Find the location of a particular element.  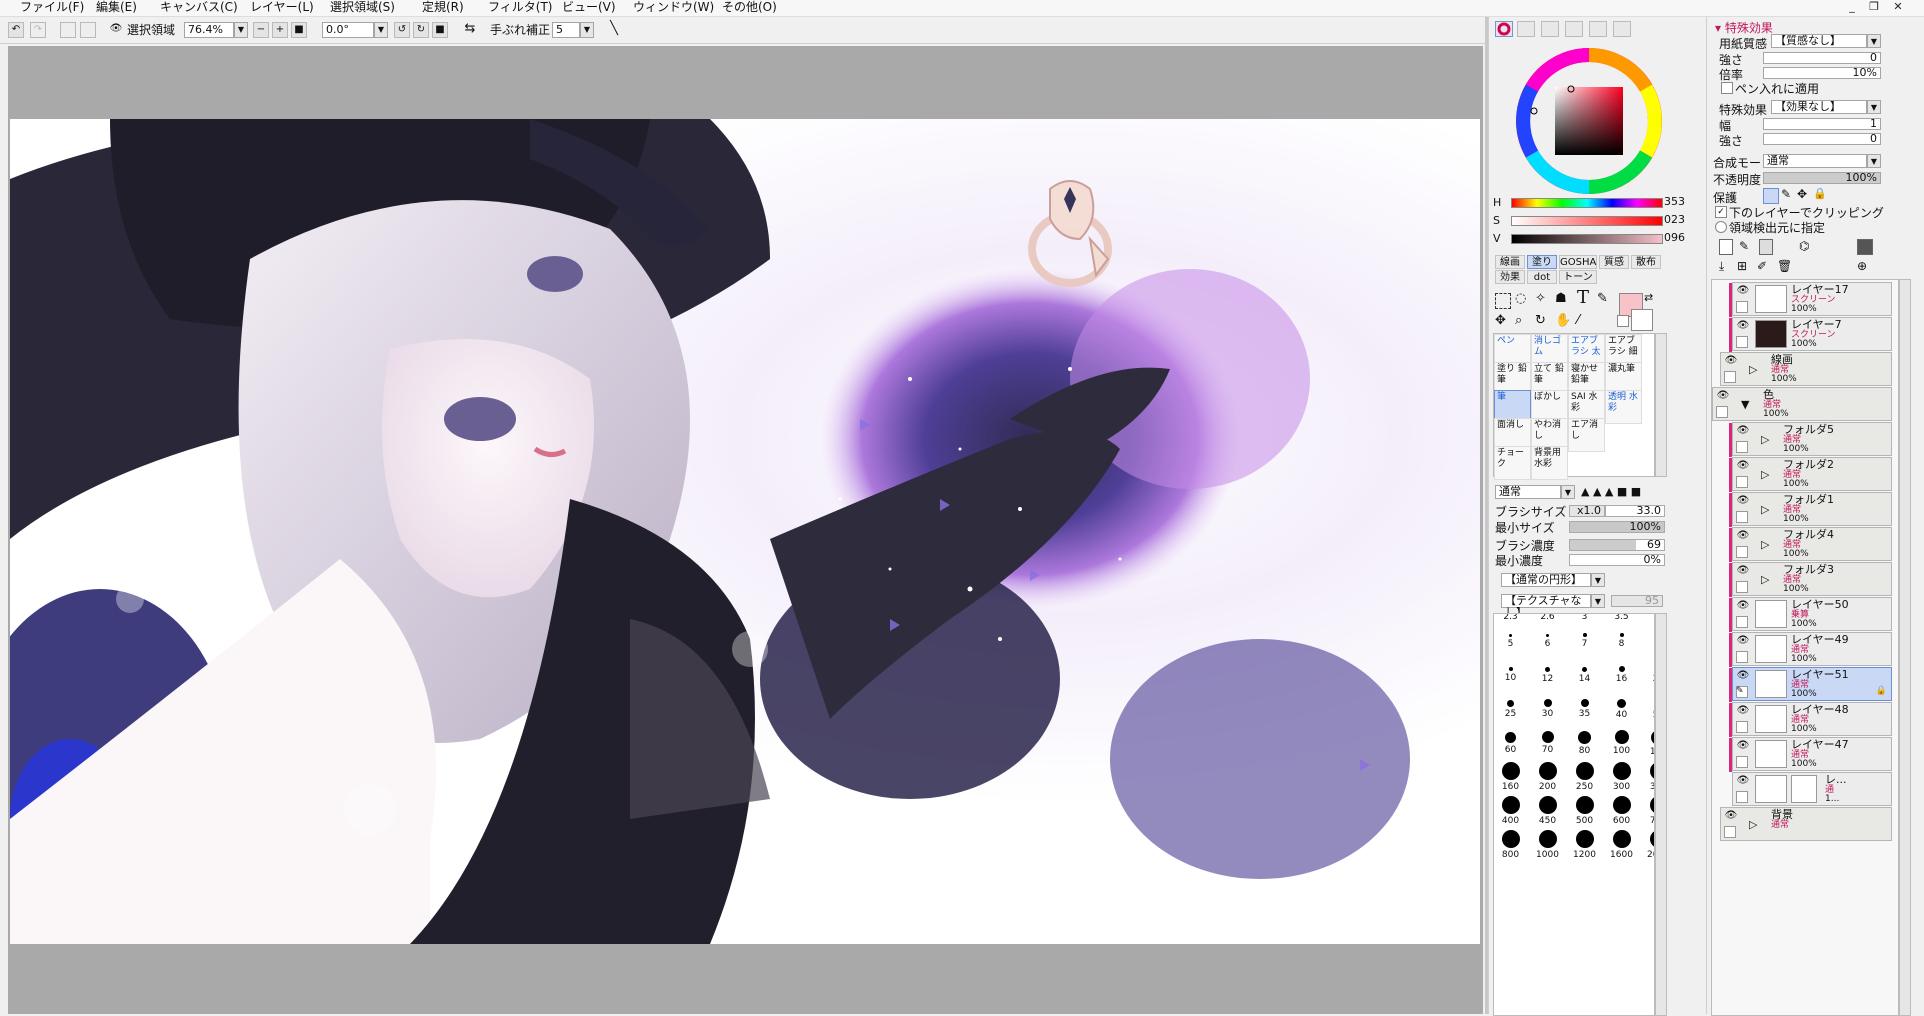

tab-gosha: GOSHA is located at coordinates (1578, 262).